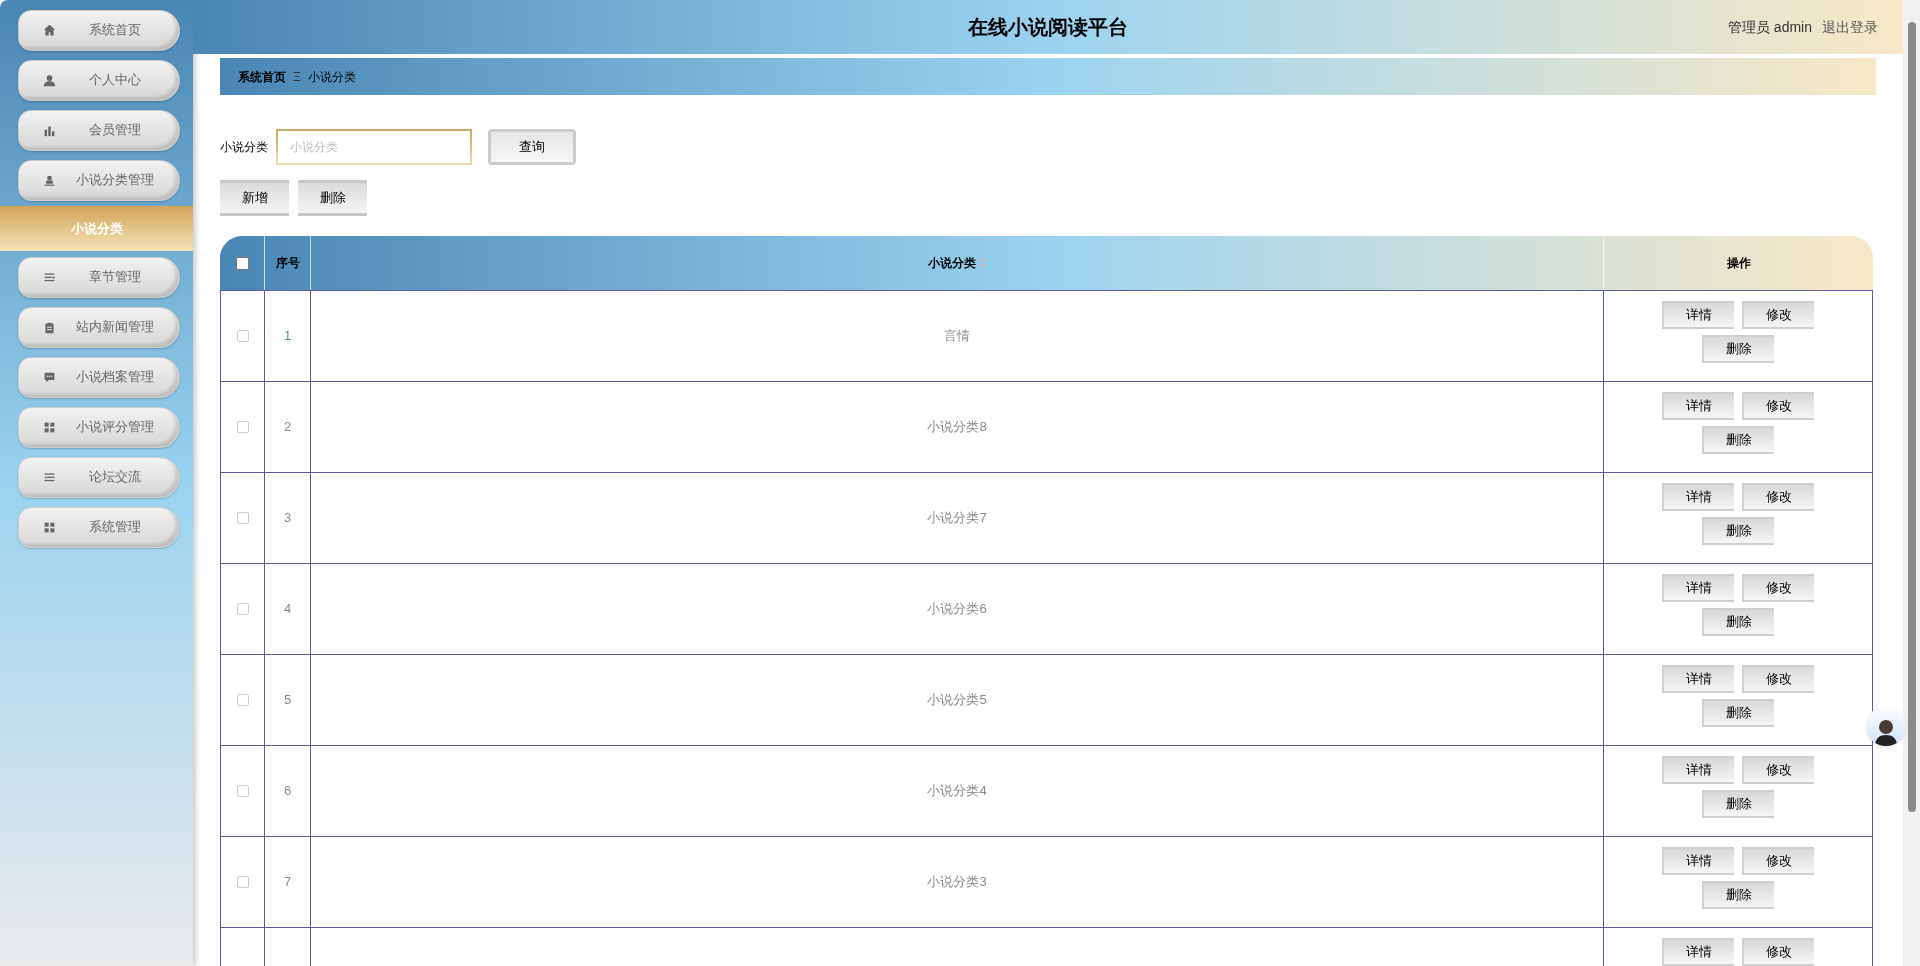 The width and height of the screenshot is (1920, 966). What do you see at coordinates (99, 377) in the screenshot?
I see `menu-item: 小说档案管理` at bounding box center [99, 377].